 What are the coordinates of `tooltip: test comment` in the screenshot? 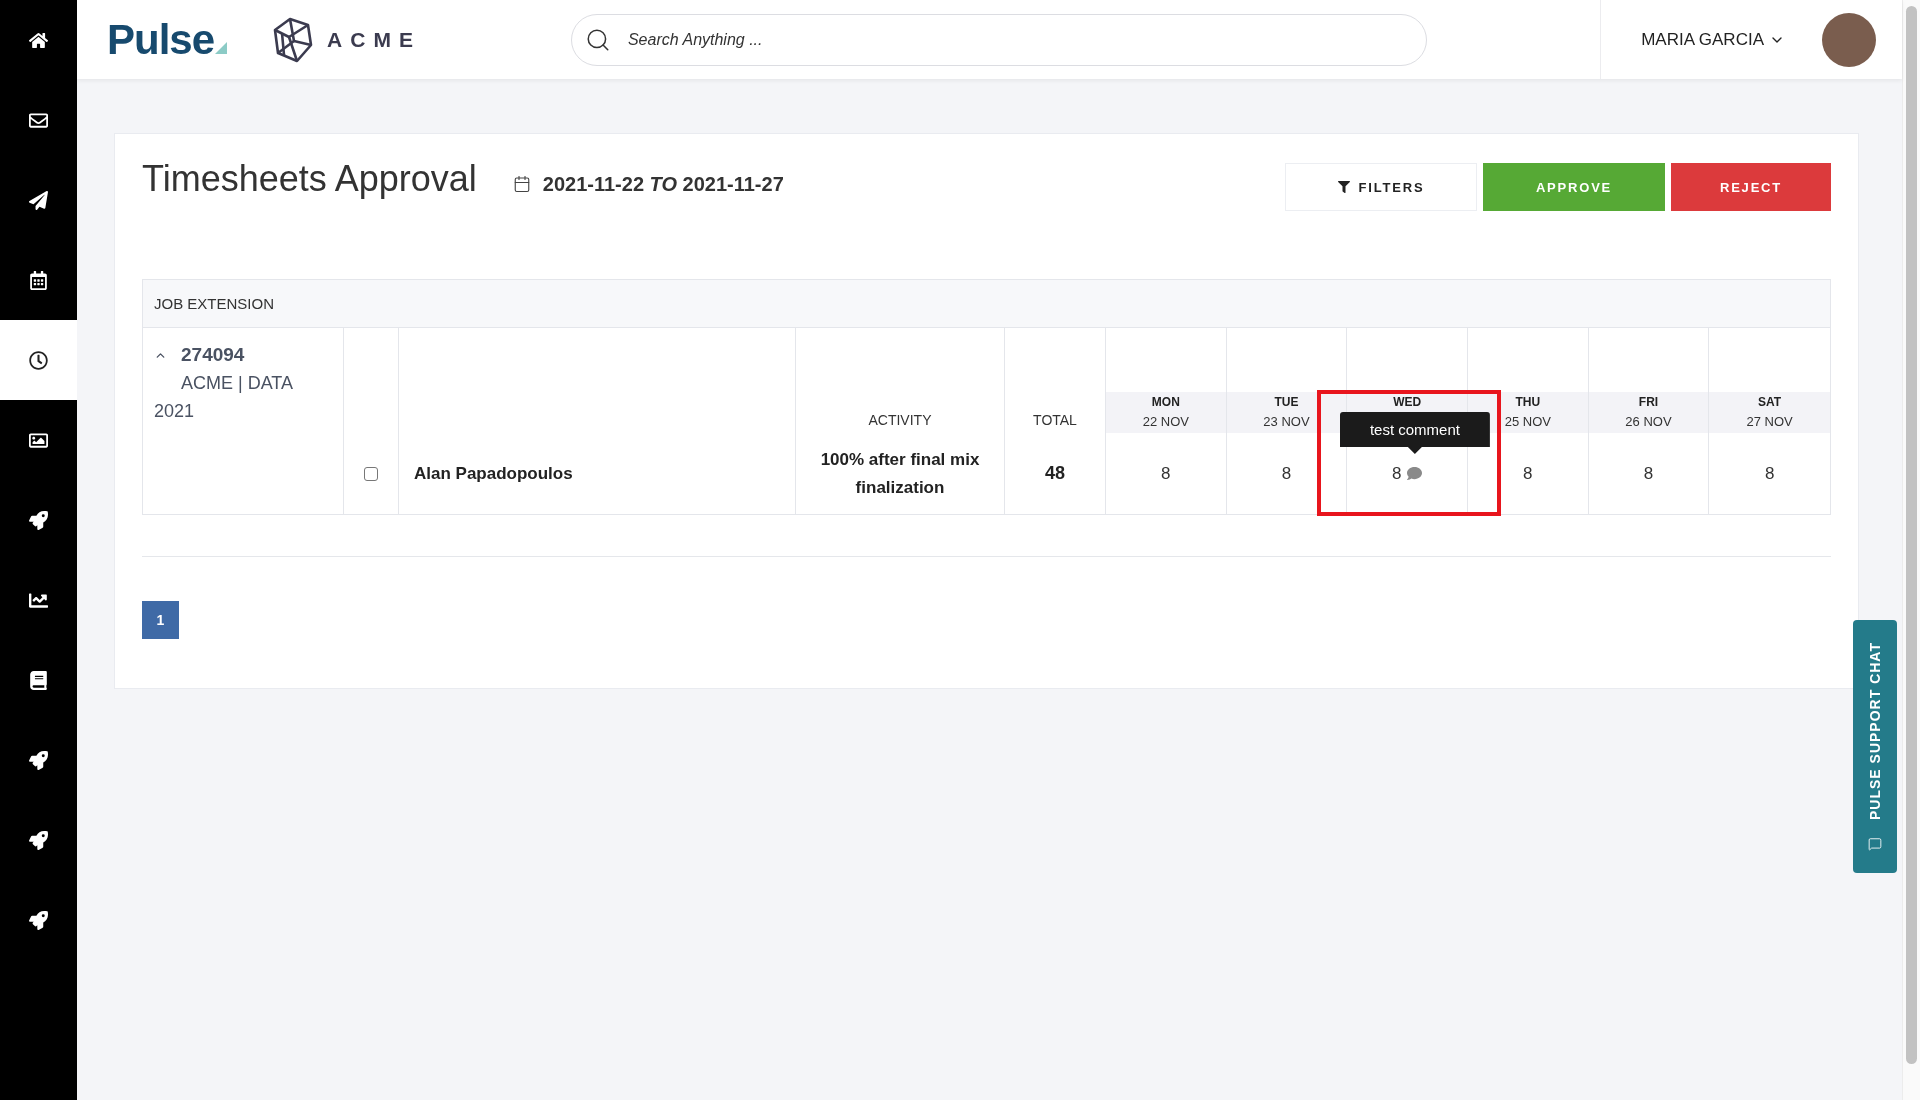 It's located at (1414, 433).